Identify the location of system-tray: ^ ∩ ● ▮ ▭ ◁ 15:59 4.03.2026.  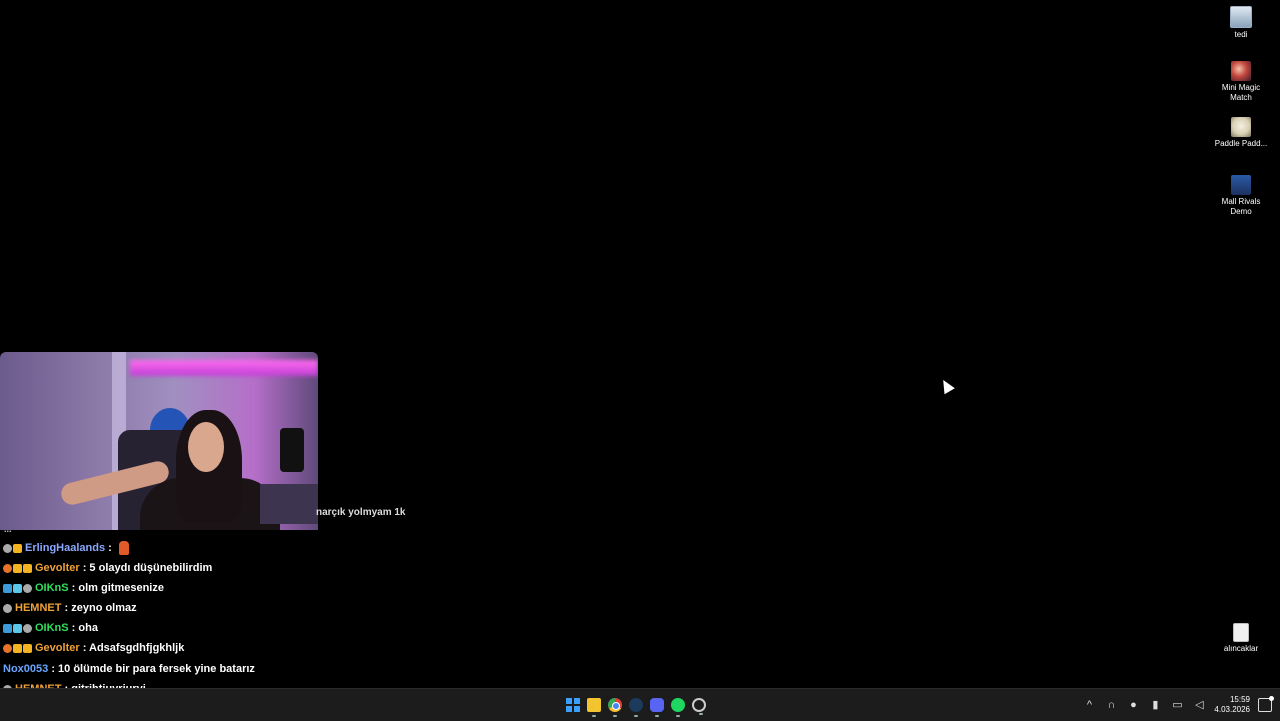
(1179, 705).